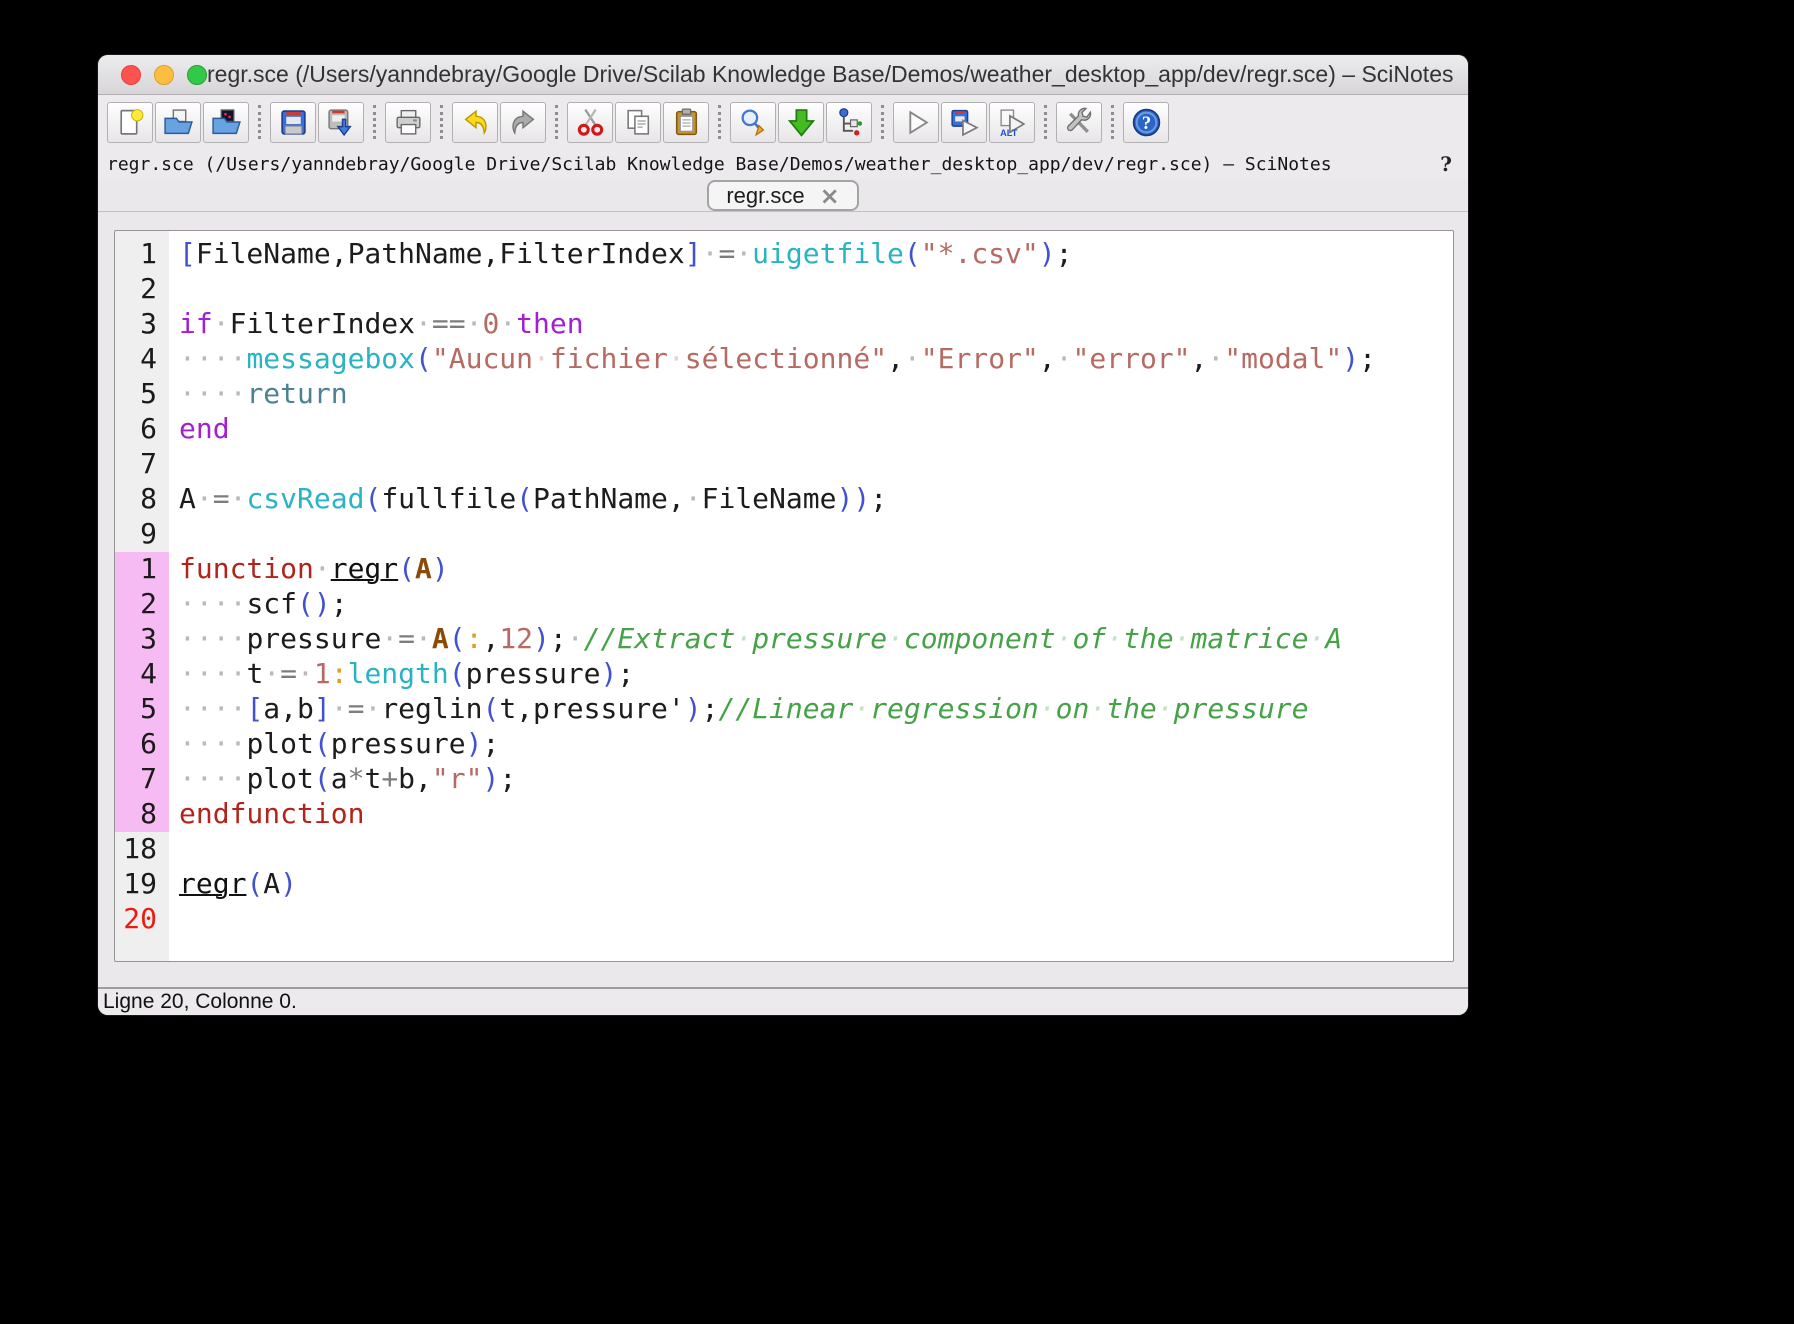 The width and height of the screenshot is (1794, 1324). I want to click on code-navigator-button, so click(849, 122).